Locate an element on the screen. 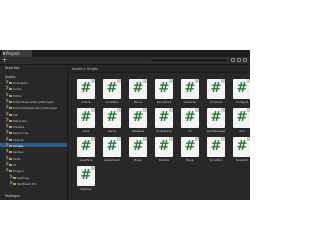 The height and width of the screenshot is (250, 320). tree-item-label: Materials is located at coordinates (20, 120).